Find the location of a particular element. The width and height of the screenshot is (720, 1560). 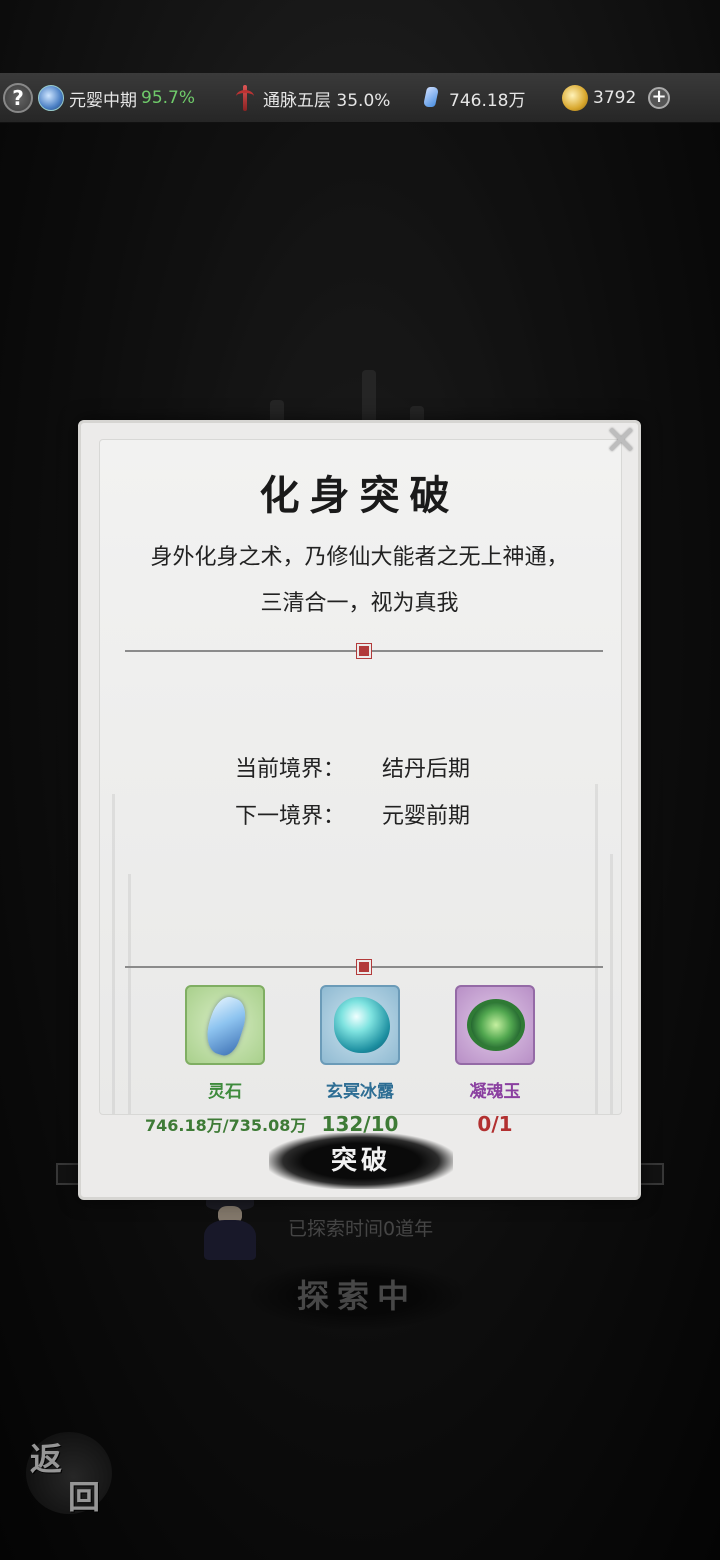

top-status-bar: ? 元婴中期 95.7% 通脉五层 35.0% 746.18万 3792 + is located at coordinates (360, 98).